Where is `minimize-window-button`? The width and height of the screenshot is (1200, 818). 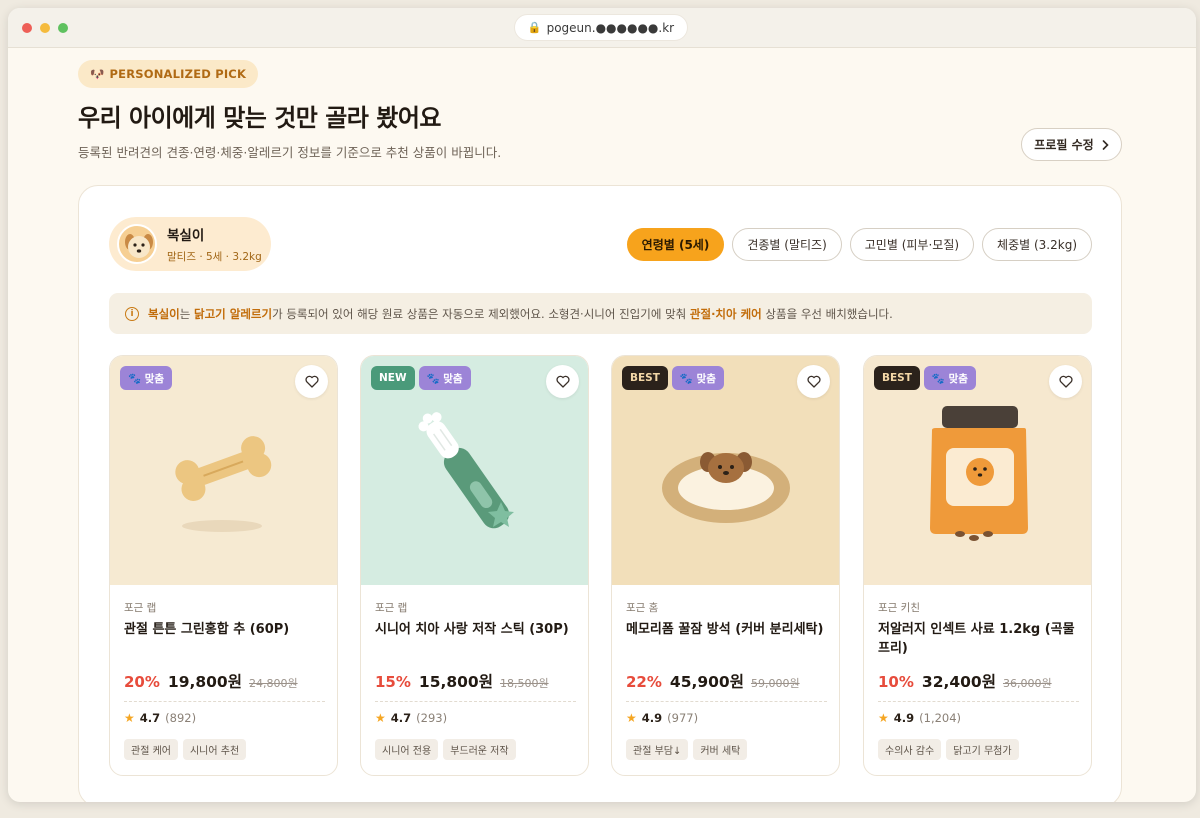 minimize-window-button is located at coordinates (45, 28).